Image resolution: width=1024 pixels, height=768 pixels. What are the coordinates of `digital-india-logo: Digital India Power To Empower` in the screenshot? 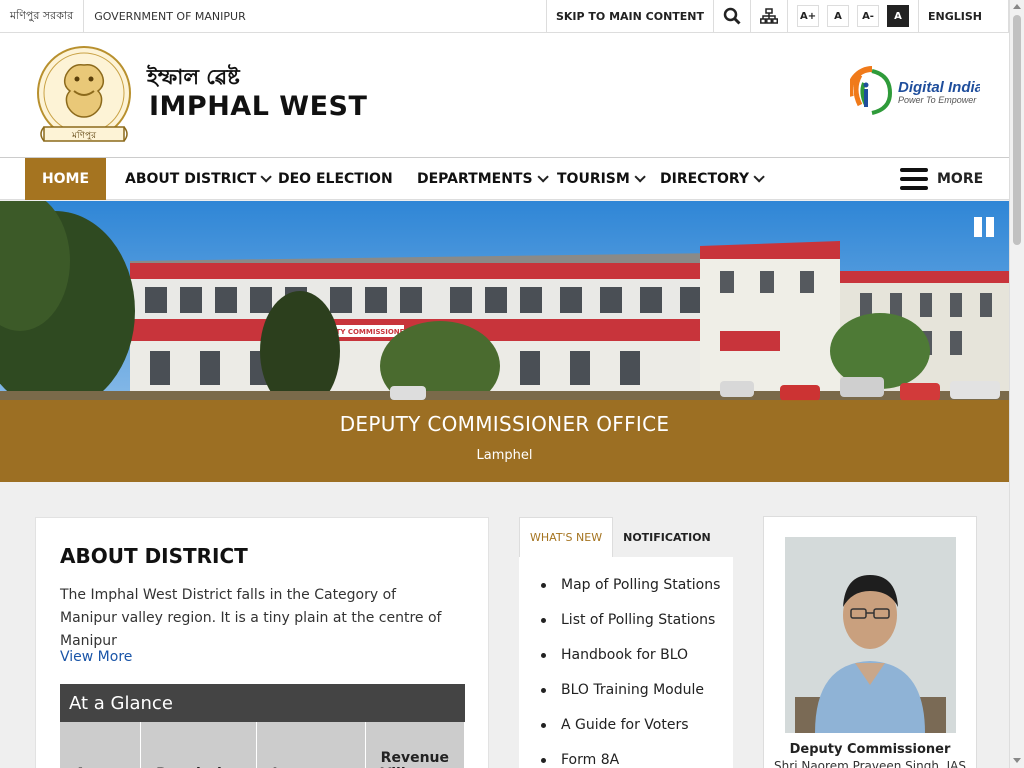 It's located at (915, 90).